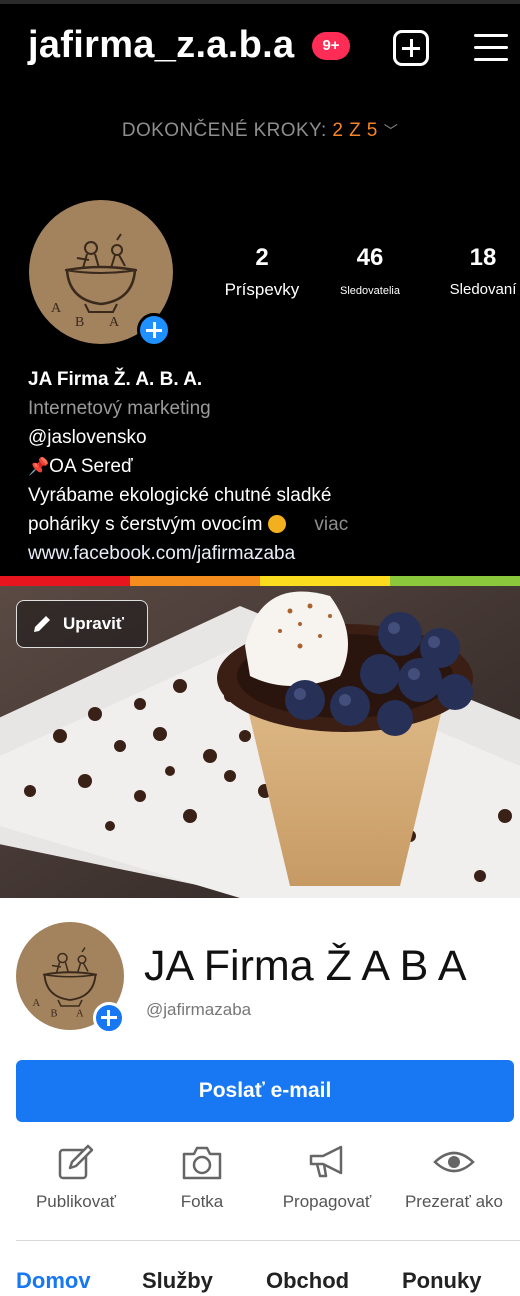 The height and width of the screenshot is (1296, 520). I want to click on stat-posts: 2 Príspevky, so click(262, 272).